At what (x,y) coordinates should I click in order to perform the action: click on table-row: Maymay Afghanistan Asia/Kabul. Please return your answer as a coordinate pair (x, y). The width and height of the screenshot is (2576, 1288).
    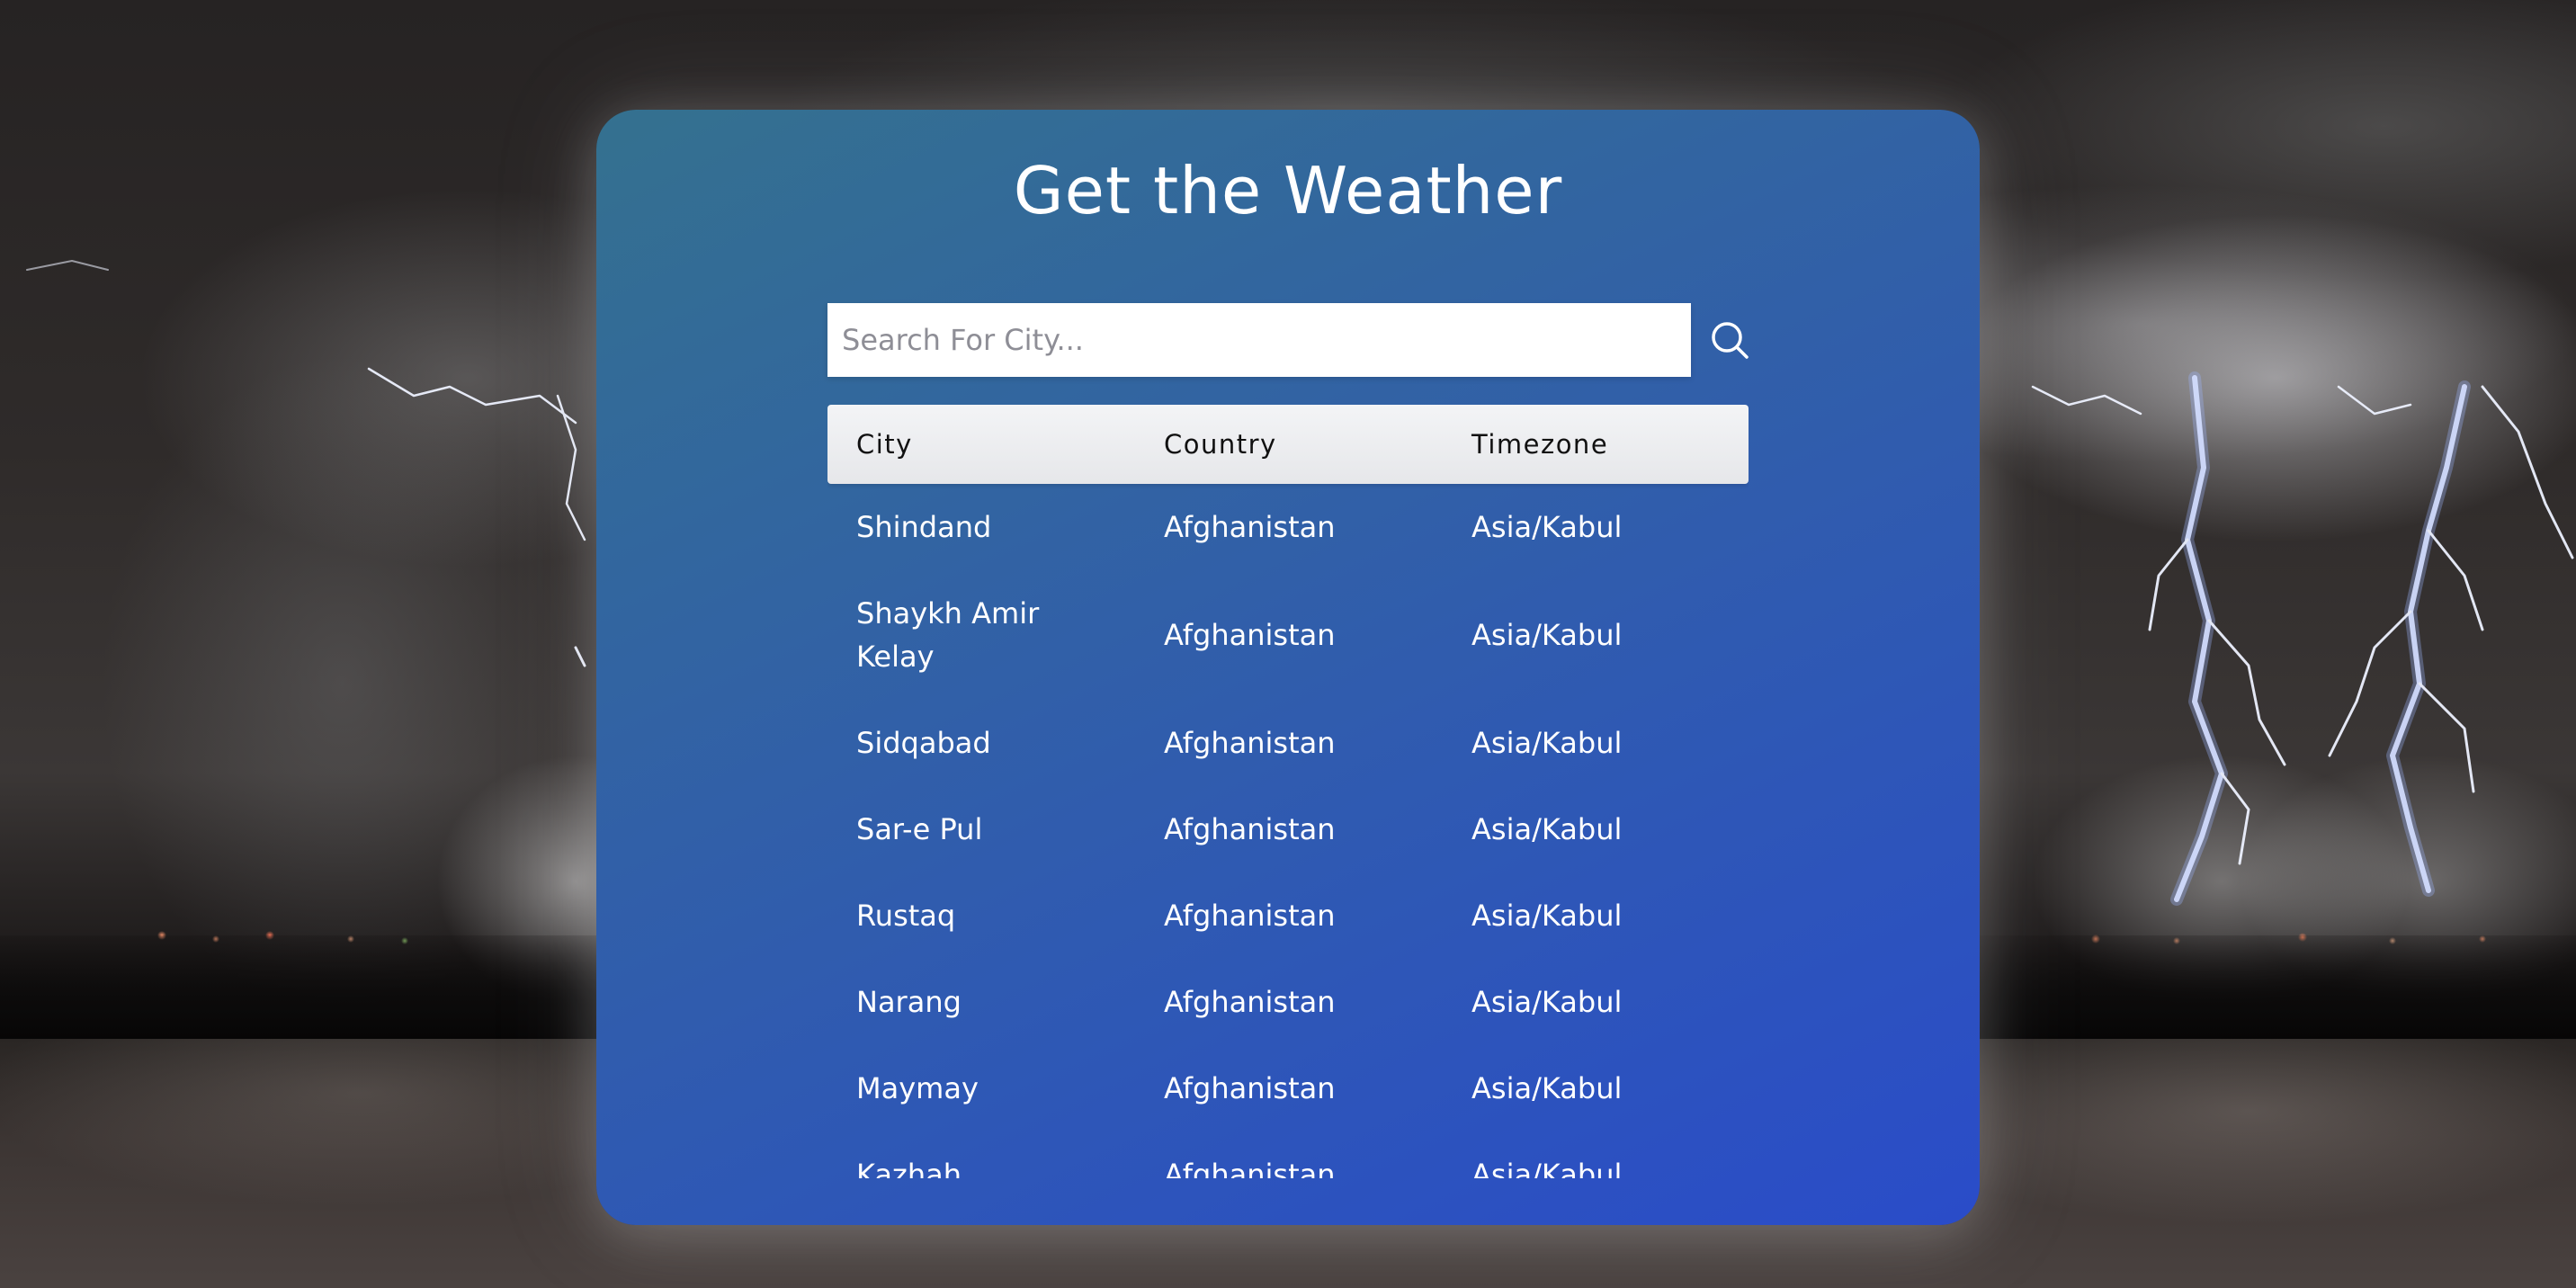
    Looking at the image, I should click on (1288, 1088).